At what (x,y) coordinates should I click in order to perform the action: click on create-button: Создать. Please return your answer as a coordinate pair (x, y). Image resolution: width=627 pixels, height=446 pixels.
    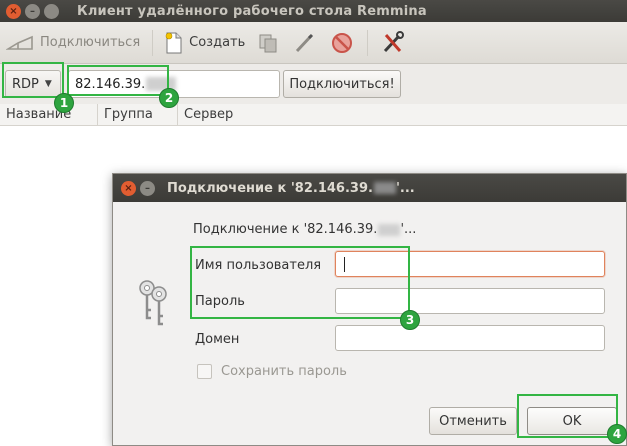
    Looking at the image, I should click on (205, 43).